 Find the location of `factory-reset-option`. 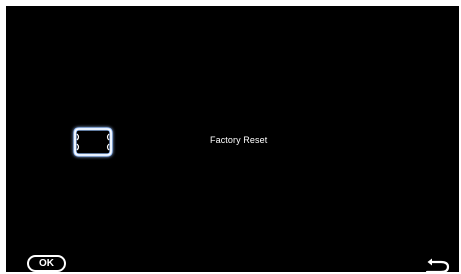

factory-reset-option is located at coordinates (93, 141).